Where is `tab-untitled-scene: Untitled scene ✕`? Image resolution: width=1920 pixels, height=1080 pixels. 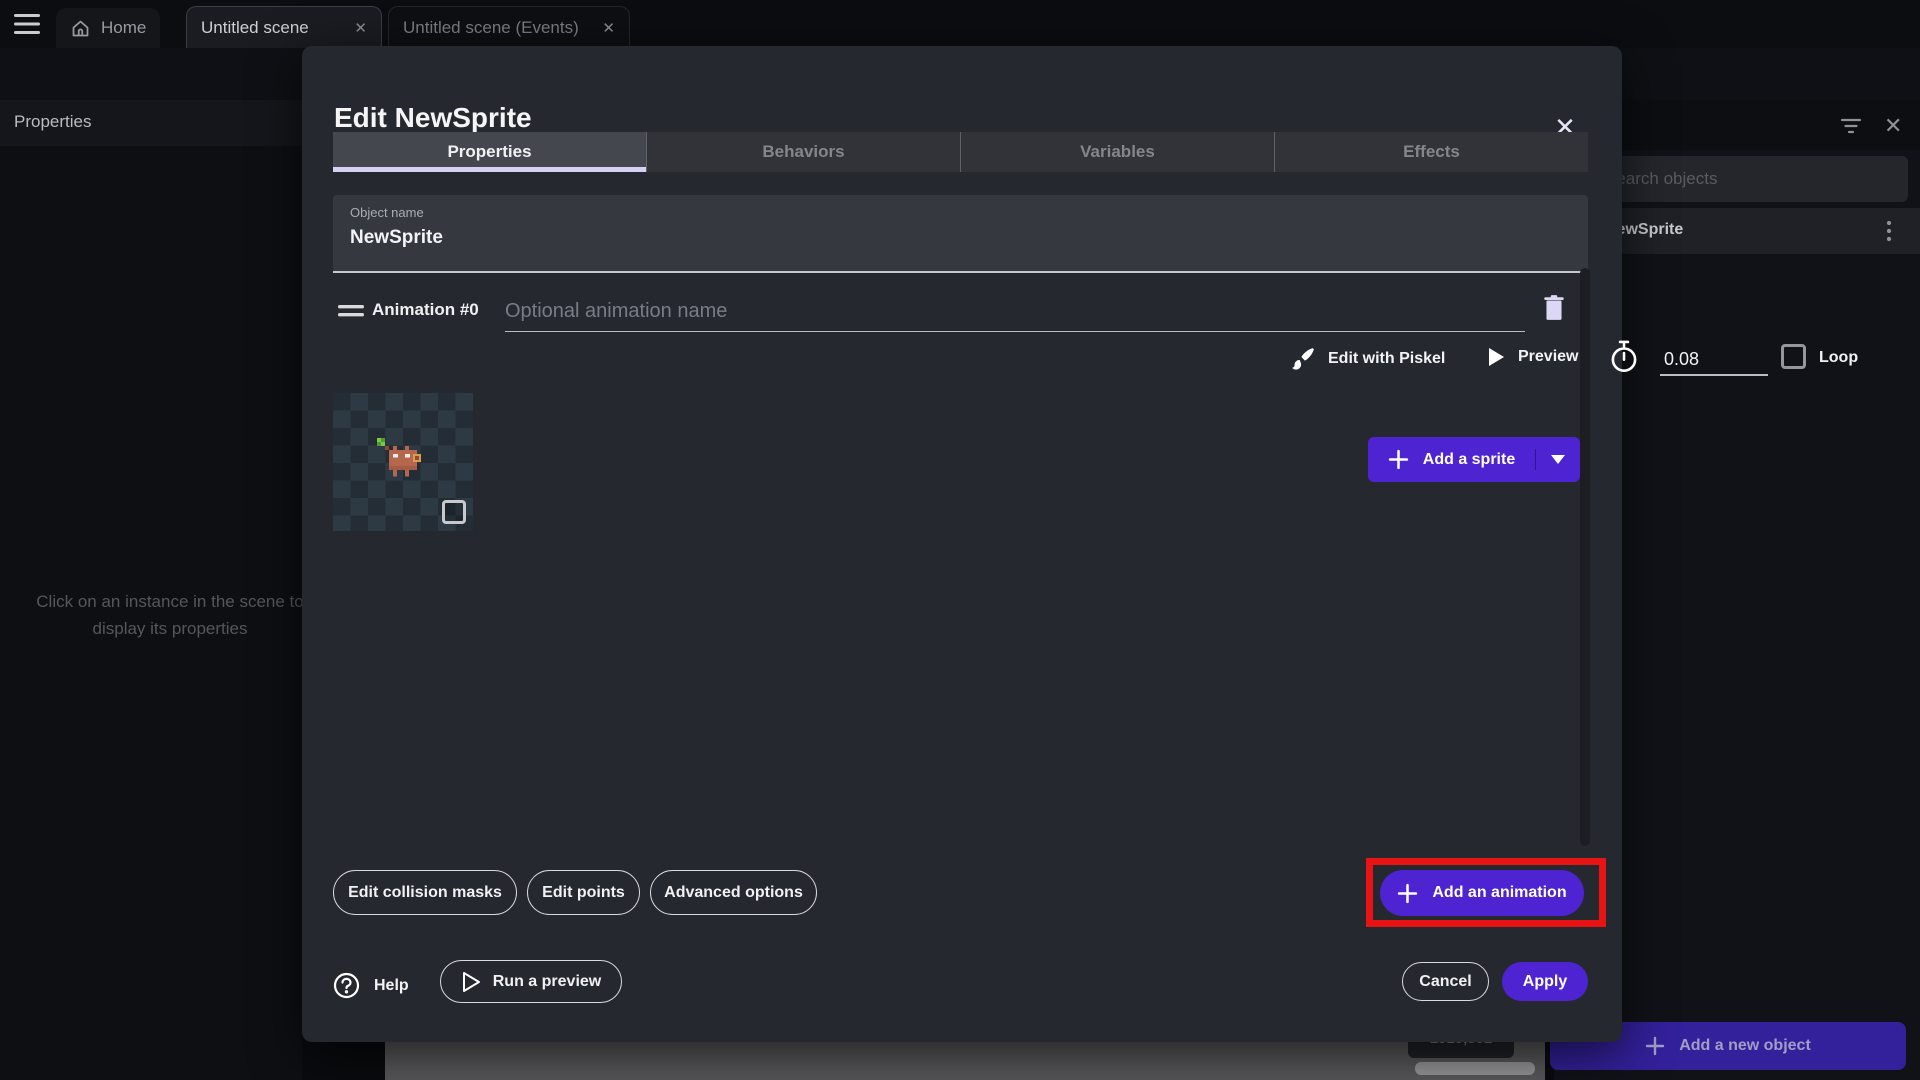
tab-untitled-scene: Untitled scene ✕ is located at coordinates (284, 27).